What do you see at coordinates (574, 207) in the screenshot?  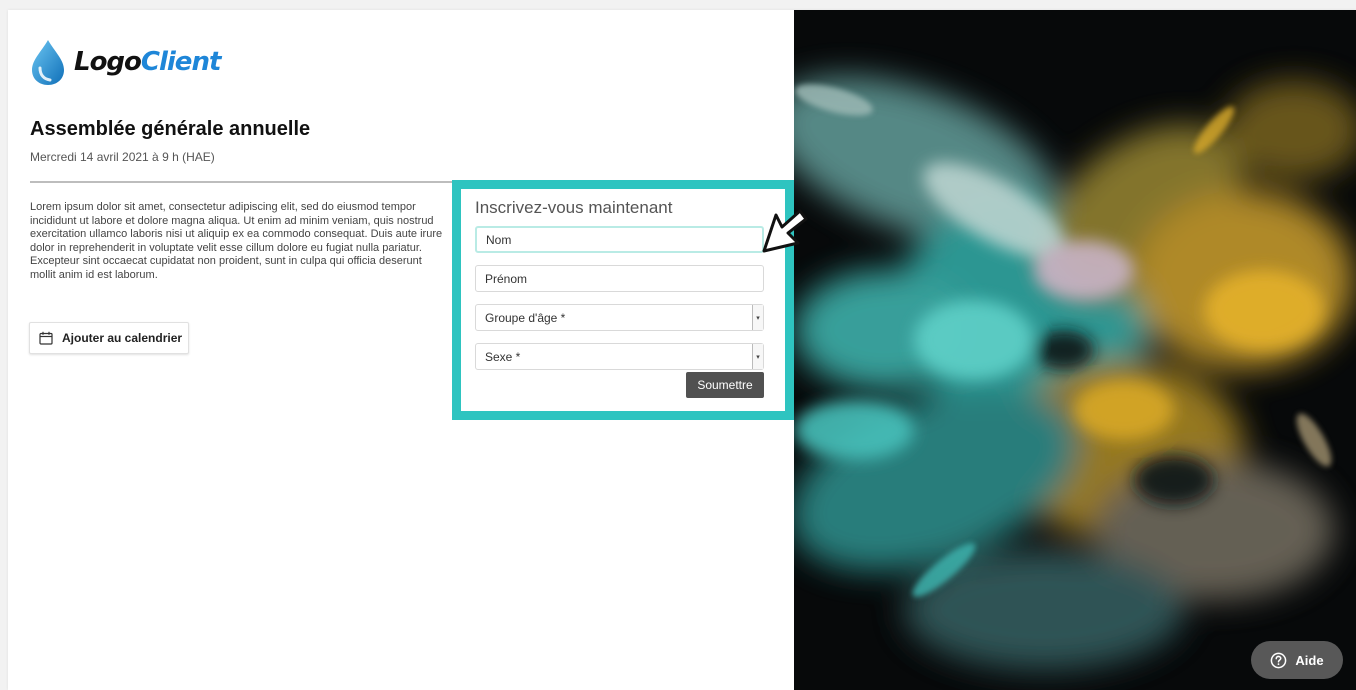 I see `form-heading: Inscrivez-vous maintenant` at bounding box center [574, 207].